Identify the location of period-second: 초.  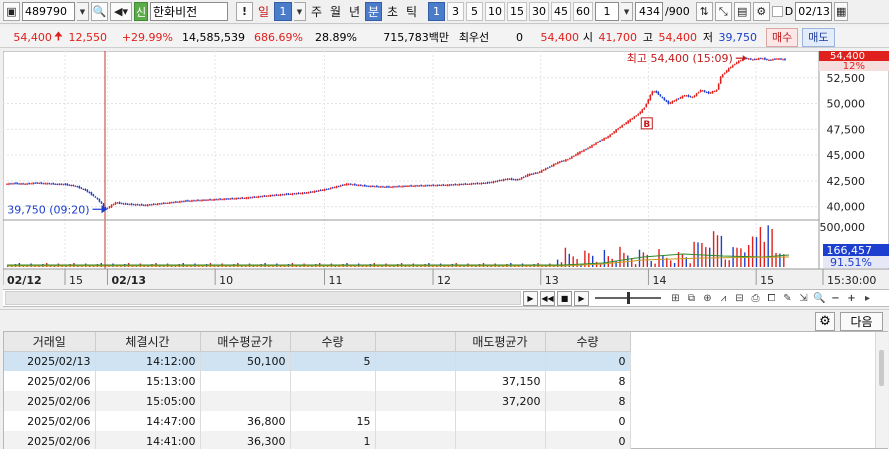
(392, 11).